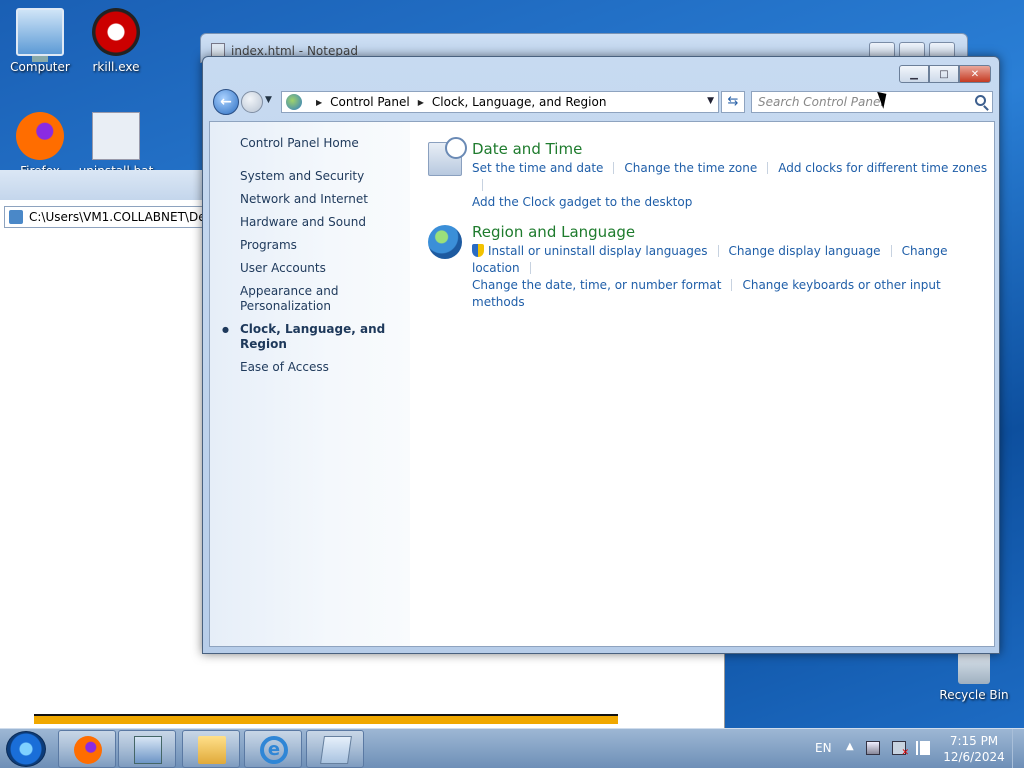 This screenshot has width=1024, height=768. I want to click on calendar-clock-icon, so click(447, 156).